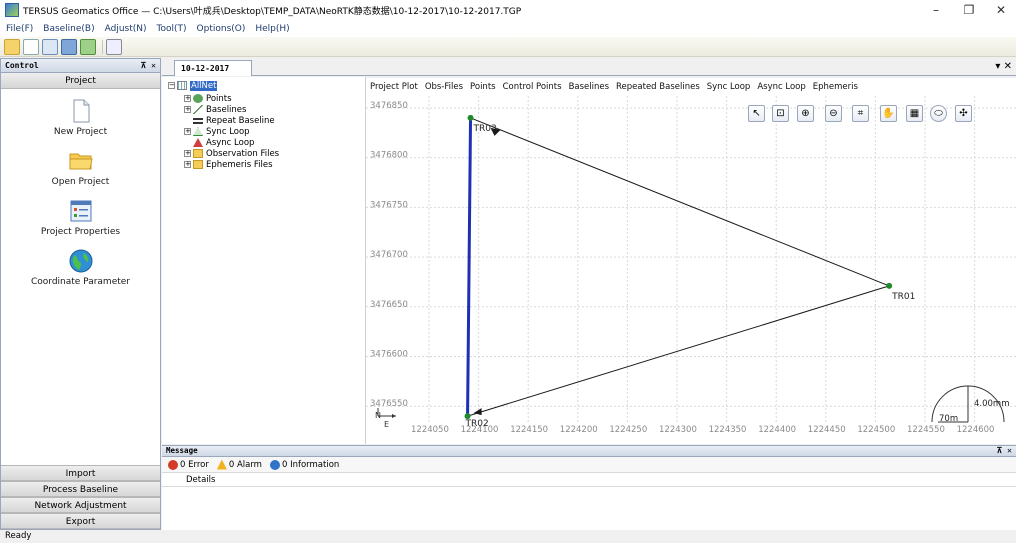 This screenshot has height=543, width=1016. Describe the element at coordinates (469, 267) in the screenshot. I see `baseline-tr02-tr03` at that location.